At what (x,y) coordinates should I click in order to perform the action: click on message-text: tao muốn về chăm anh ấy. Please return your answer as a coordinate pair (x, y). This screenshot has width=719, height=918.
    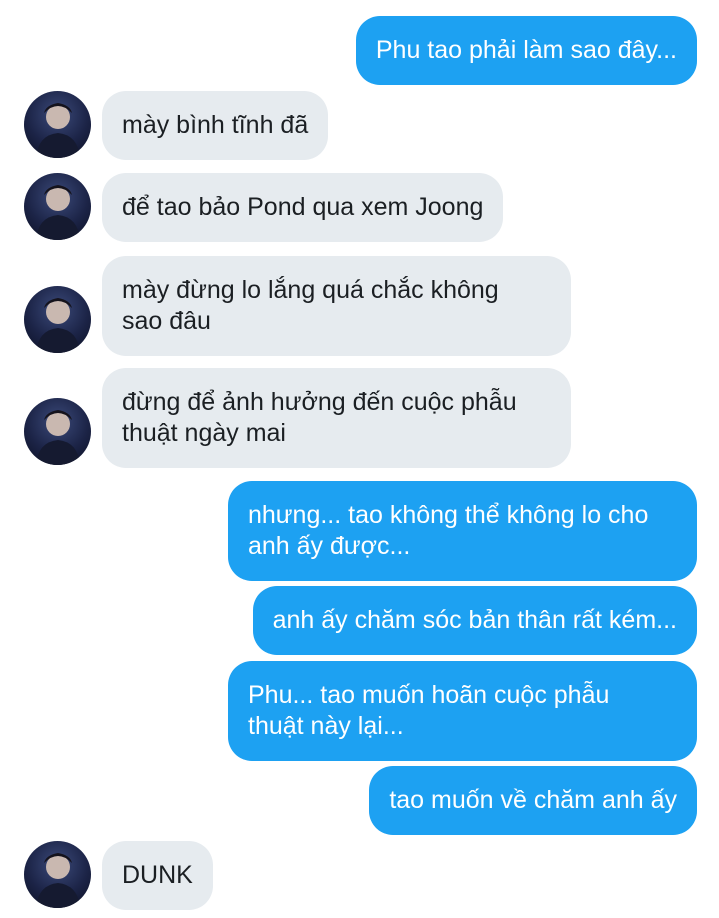
    Looking at the image, I should click on (533, 800).